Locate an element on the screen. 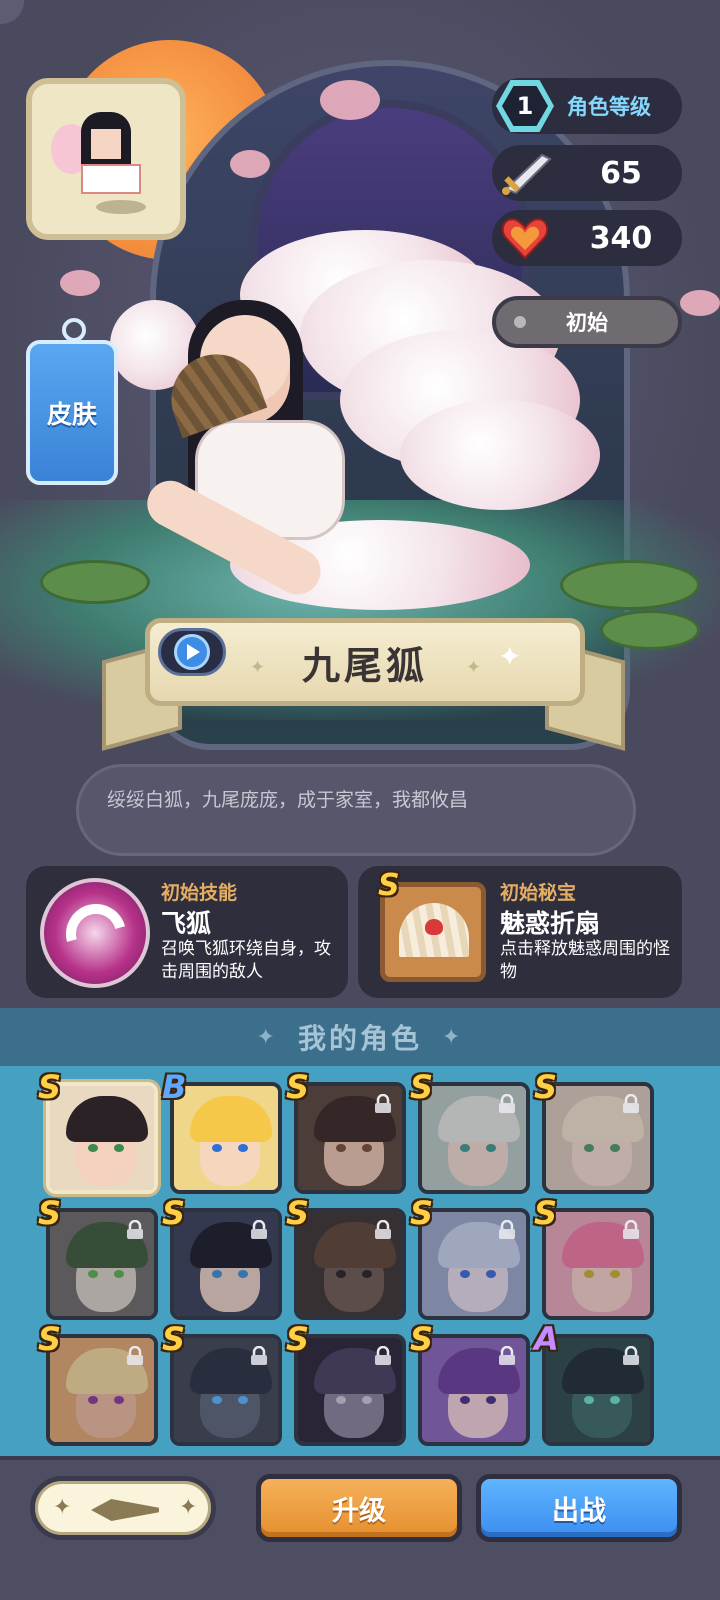  relic-name: 魅惑折扇 is located at coordinates (550, 923).